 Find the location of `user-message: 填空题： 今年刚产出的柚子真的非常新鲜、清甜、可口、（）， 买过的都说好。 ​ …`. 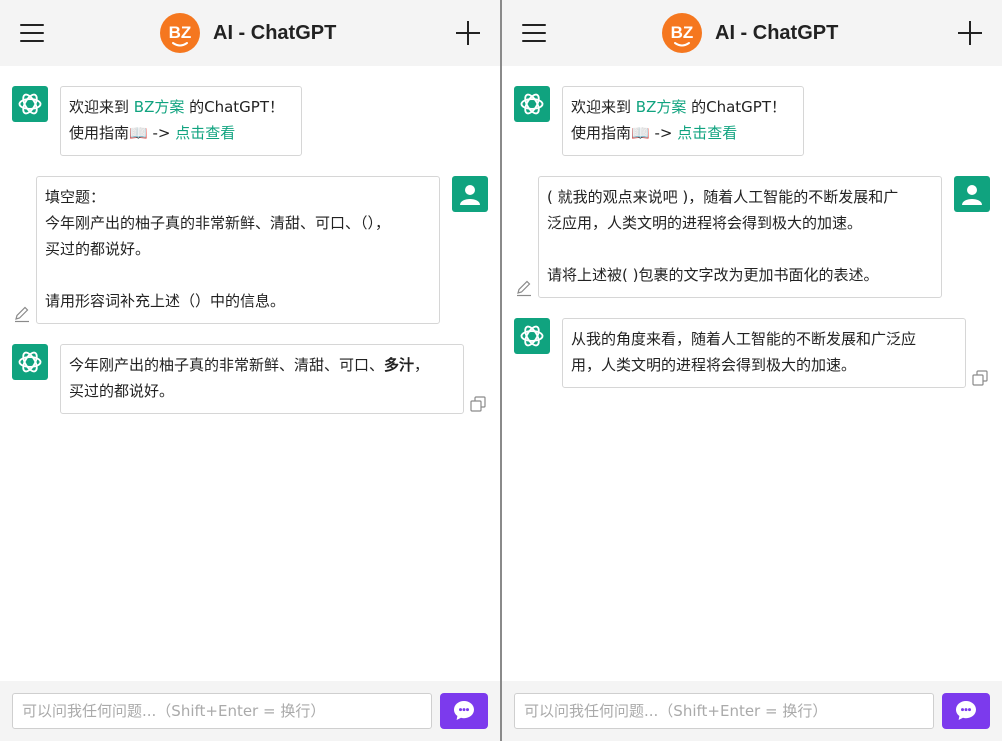

user-message: 填空题： 今年刚产出的柚子真的非常新鲜、清甜、可口、（）， 买过的都说好。 ​ … is located at coordinates (238, 250).